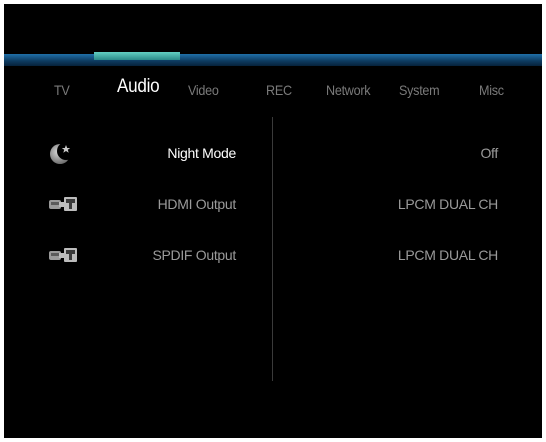  Describe the element at coordinates (203, 90) in the screenshot. I see `tab-video: Video` at that location.